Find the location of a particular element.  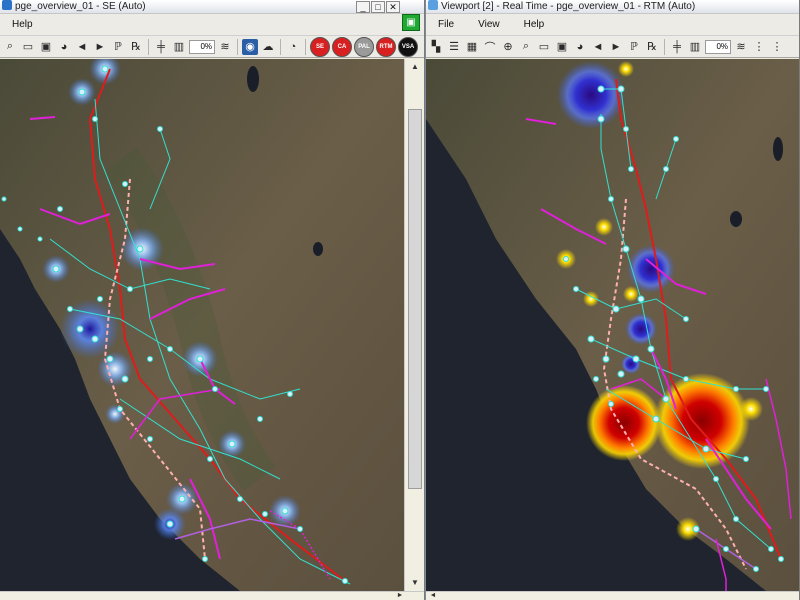

scroll-right-icon: ► is located at coordinates (400, 595).